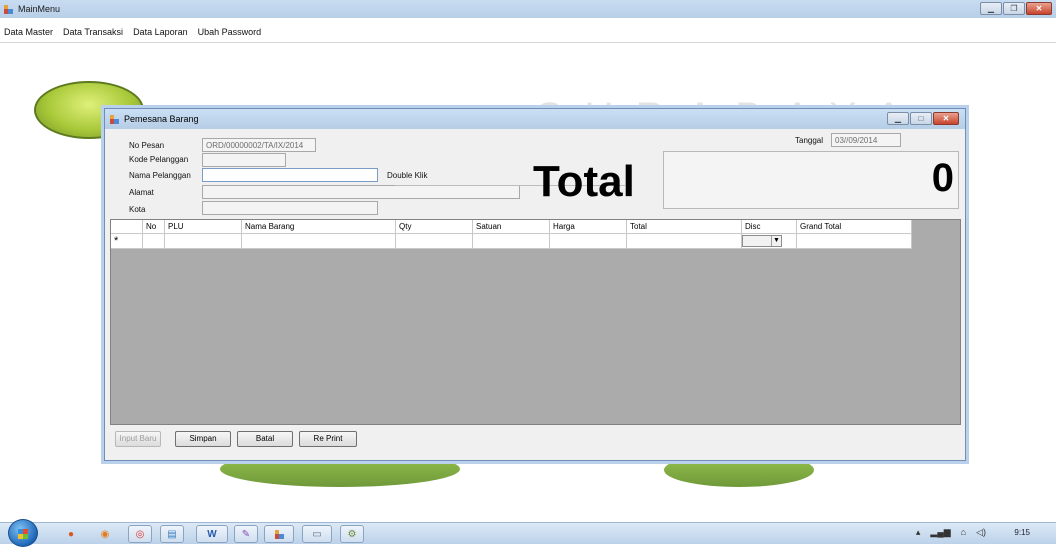  Describe the element at coordinates (203, 439) in the screenshot. I see `simpan-button: Simpan` at that location.